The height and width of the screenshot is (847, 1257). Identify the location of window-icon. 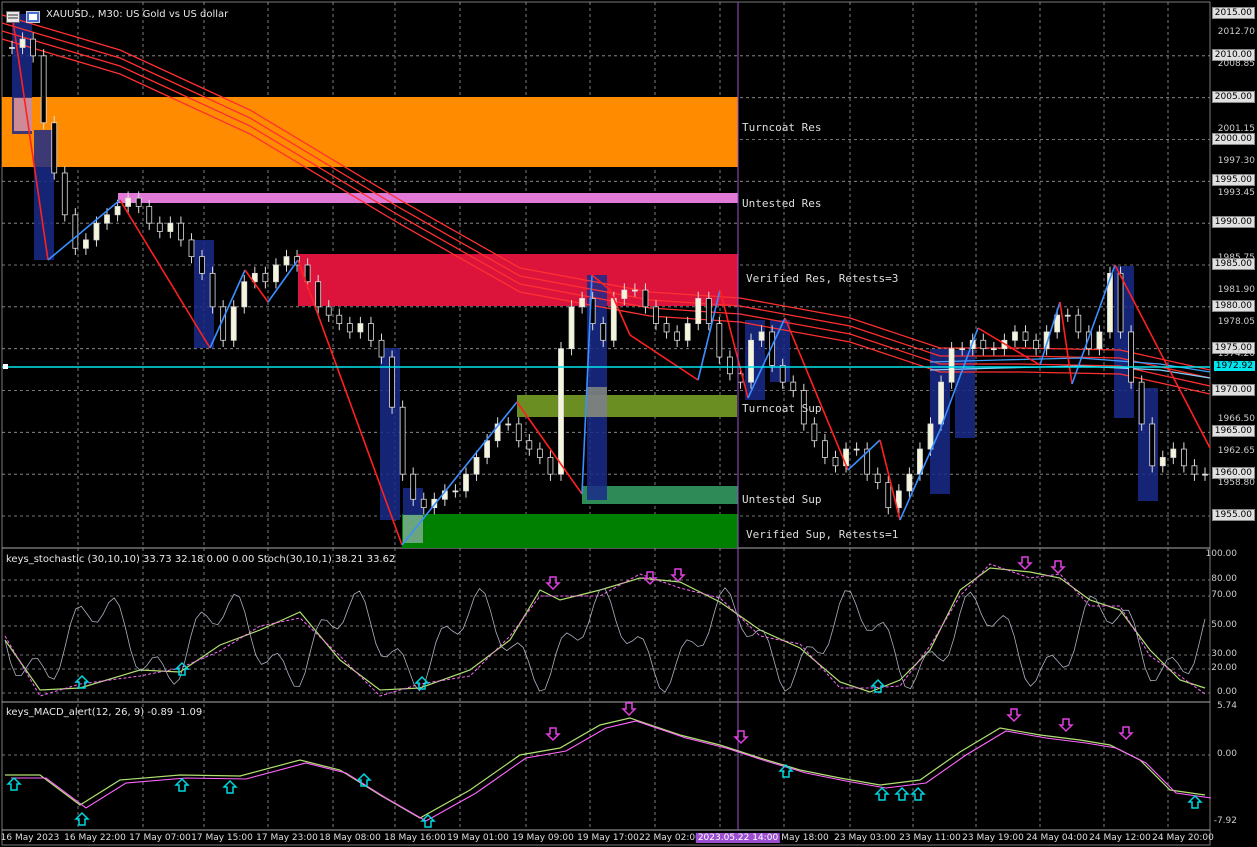
(33, 17).